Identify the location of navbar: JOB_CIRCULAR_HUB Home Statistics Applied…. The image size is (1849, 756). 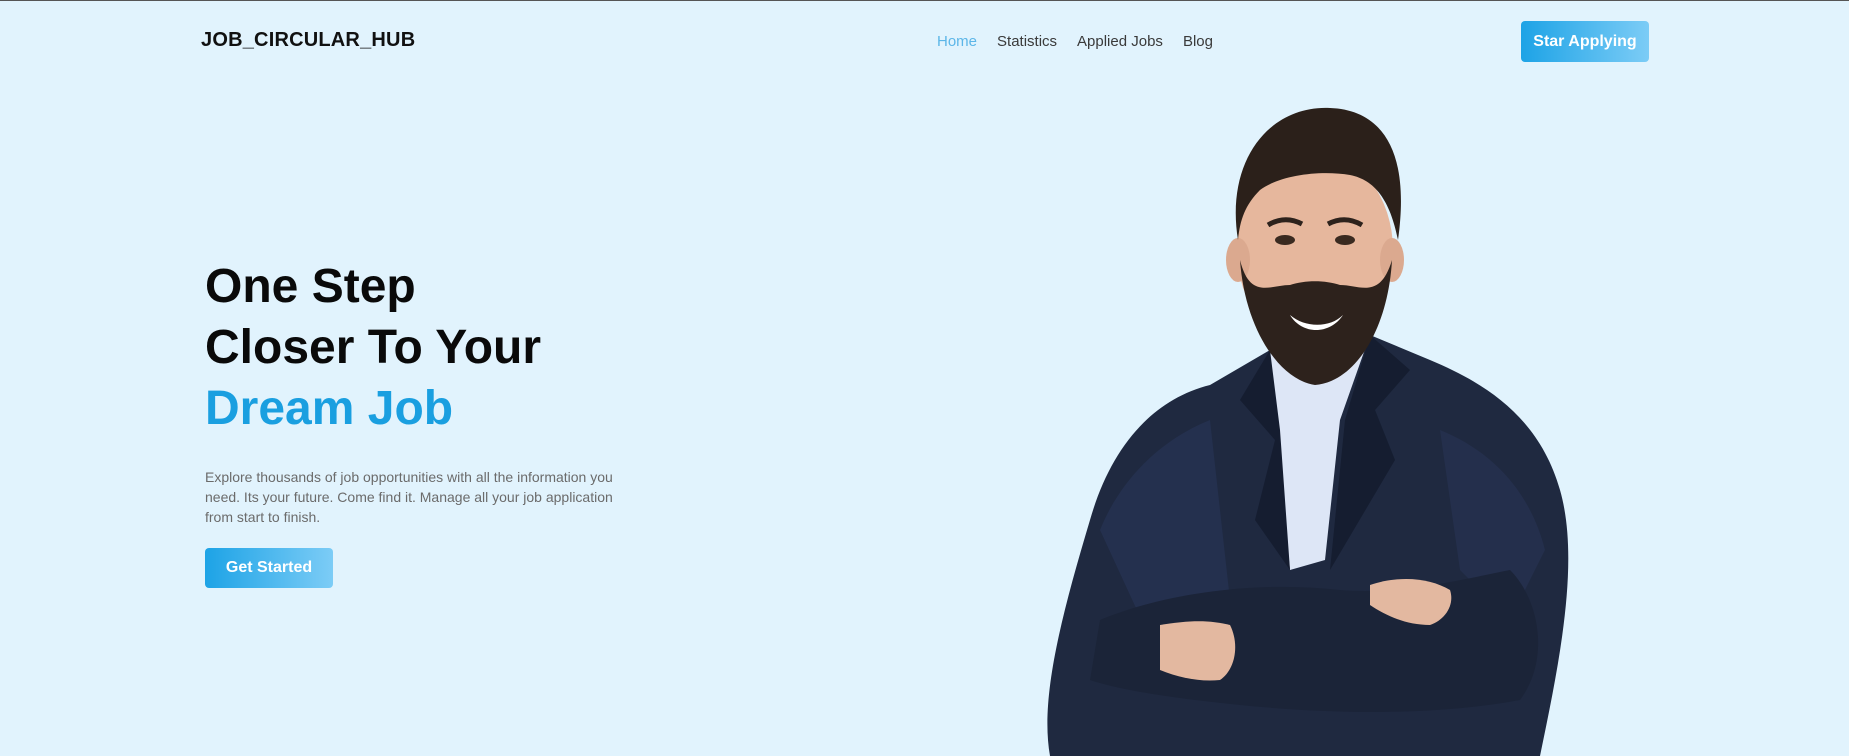
(924, 41).